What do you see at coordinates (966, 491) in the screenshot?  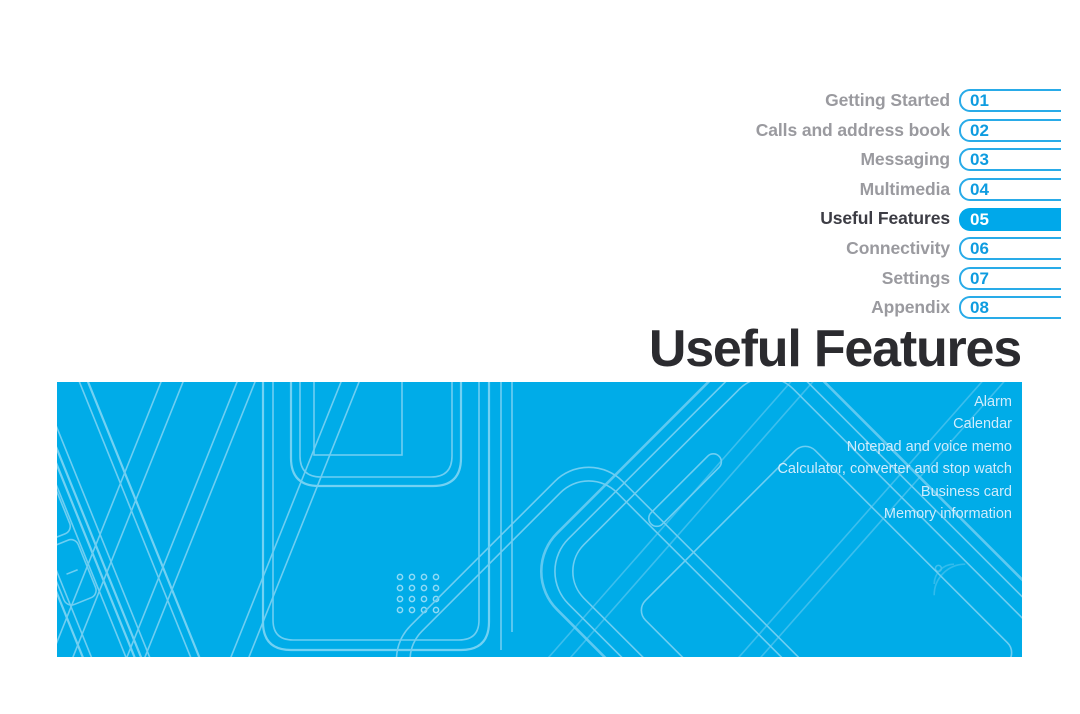 I see `banner-contents-item: Business card` at bounding box center [966, 491].